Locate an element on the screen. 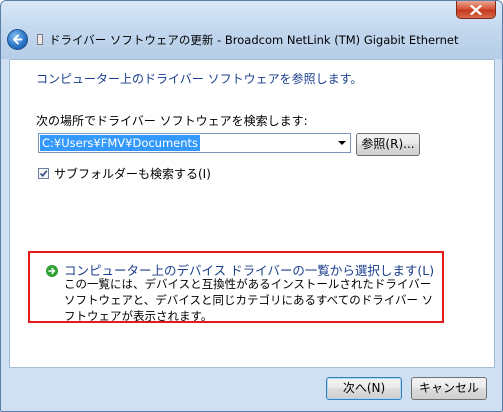 The height and width of the screenshot is (412, 503). subfolder-label: サブフォルダーも検索する(I) is located at coordinates (132, 174).